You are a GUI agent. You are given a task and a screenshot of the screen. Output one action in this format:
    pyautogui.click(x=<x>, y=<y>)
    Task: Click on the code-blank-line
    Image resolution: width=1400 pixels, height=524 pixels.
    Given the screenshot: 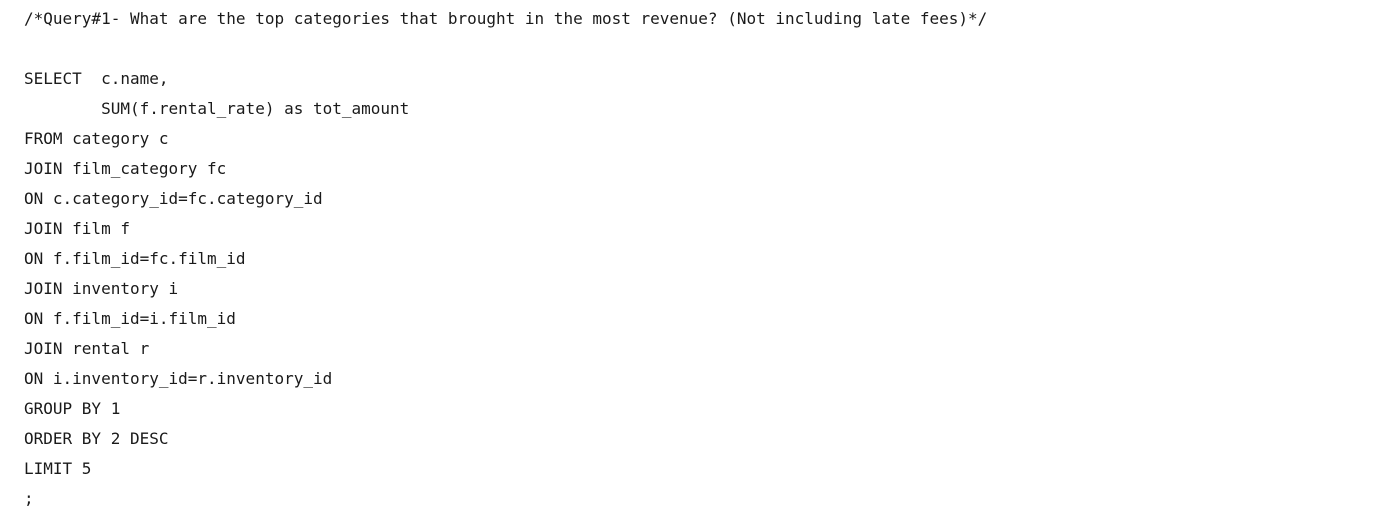 What is the action you would take?
    pyautogui.click(x=712, y=51)
    